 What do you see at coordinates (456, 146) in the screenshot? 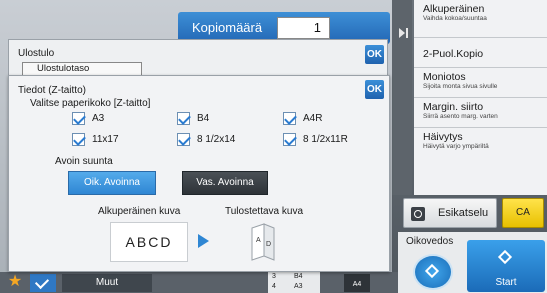
I see `side-item-subtitle: Häivytä varjo ympäriltä` at bounding box center [456, 146].